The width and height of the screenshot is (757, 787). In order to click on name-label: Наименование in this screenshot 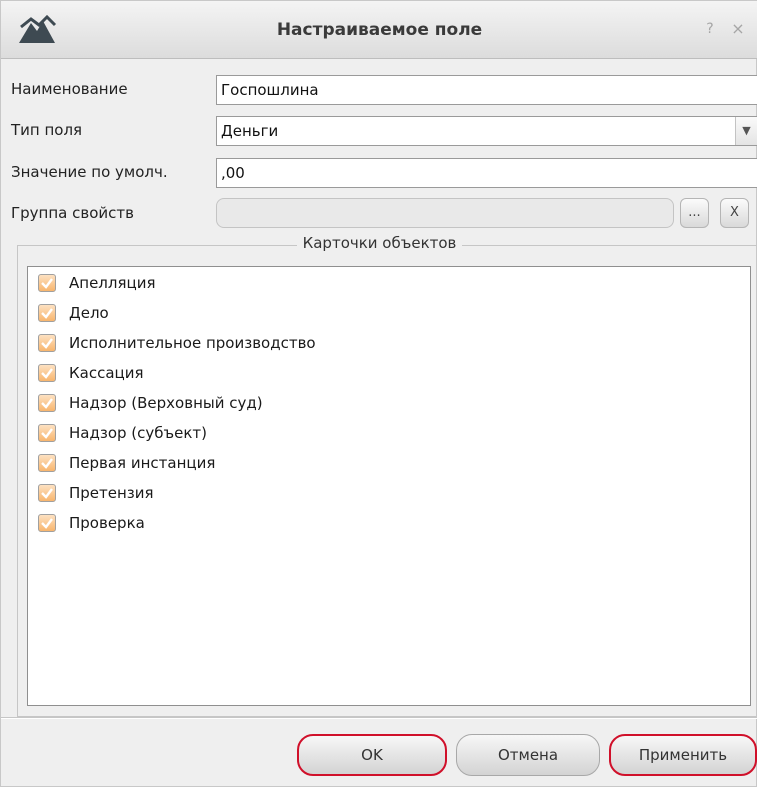, I will do `click(69, 89)`.